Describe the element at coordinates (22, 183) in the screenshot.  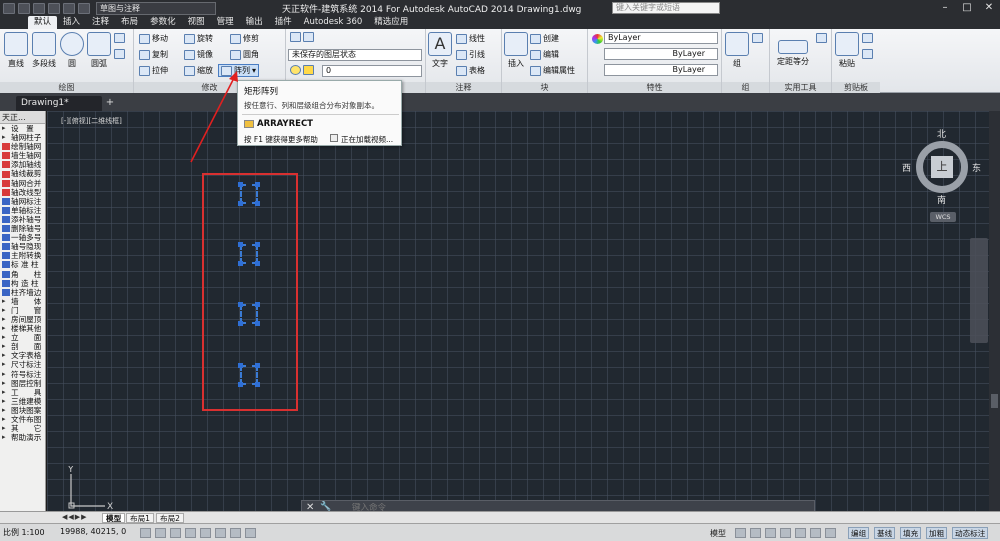
I see `palette-item: 轴网合并` at that location.